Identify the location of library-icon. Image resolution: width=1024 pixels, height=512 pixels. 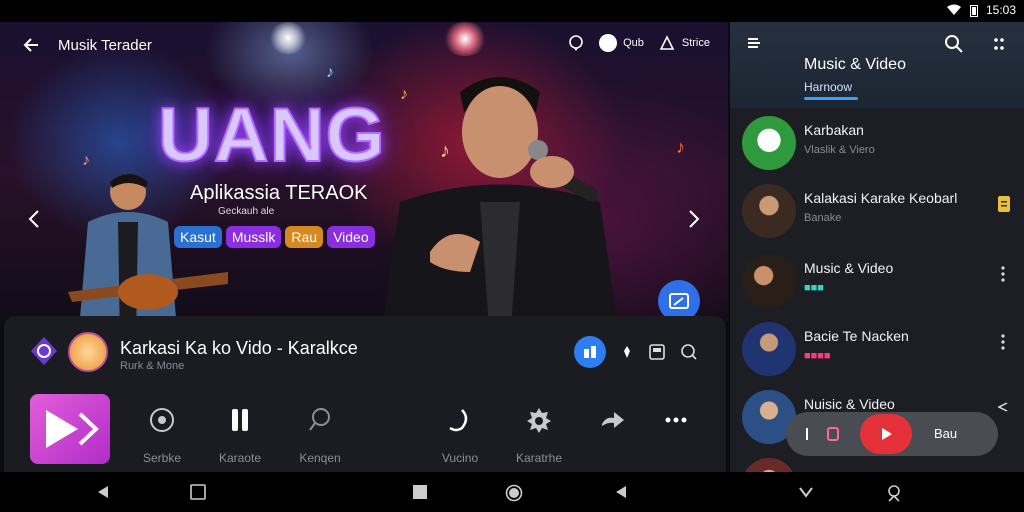
(590, 352).